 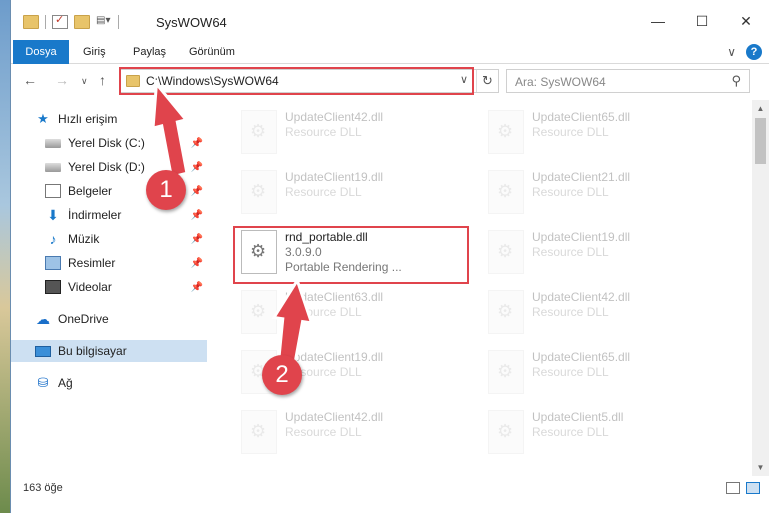 I want to click on new-folder-icon, so click(x=82, y=22).